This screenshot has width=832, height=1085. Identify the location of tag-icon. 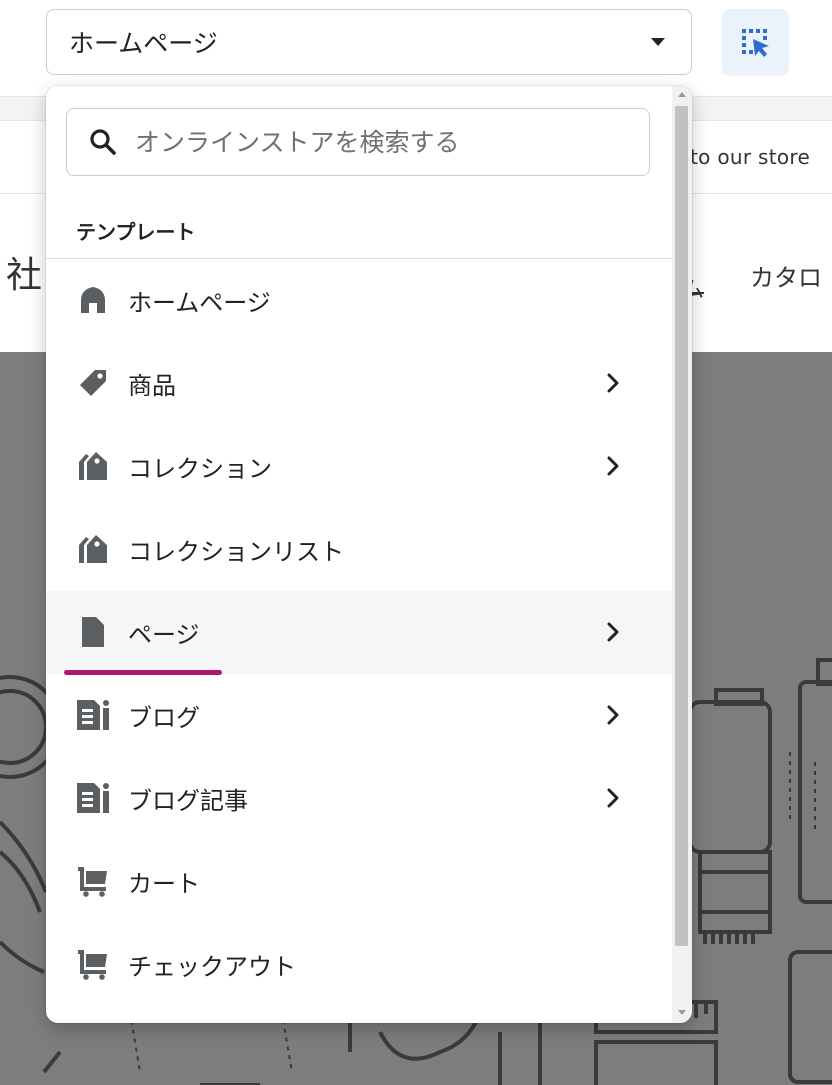
(93, 383).